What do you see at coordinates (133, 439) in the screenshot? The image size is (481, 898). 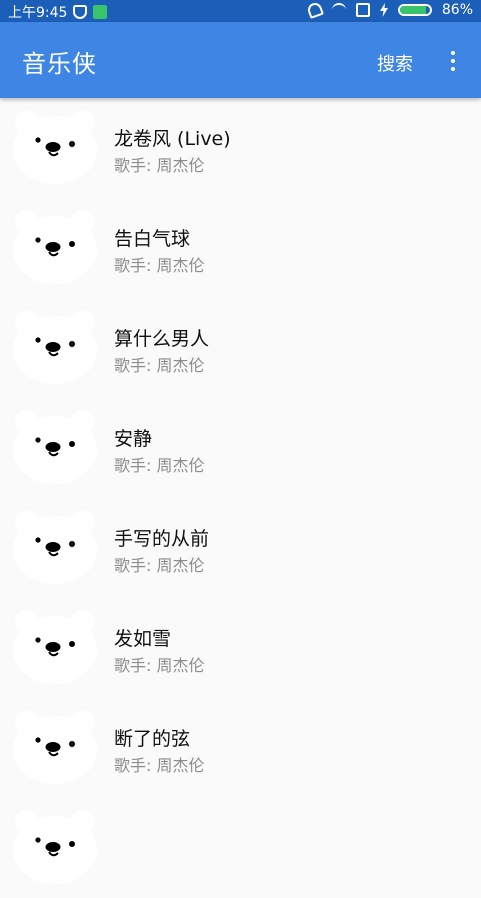 I see `song-title: 安静` at bounding box center [133, 439].